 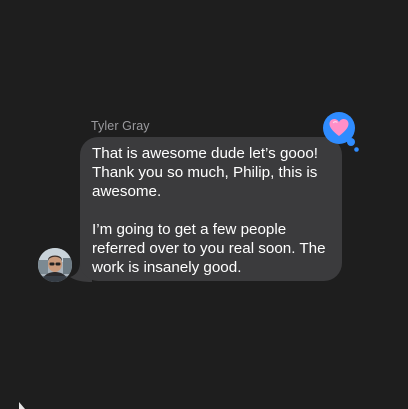 I want to click on sender-name: Tyler Gray, so click(x=120, y=126).